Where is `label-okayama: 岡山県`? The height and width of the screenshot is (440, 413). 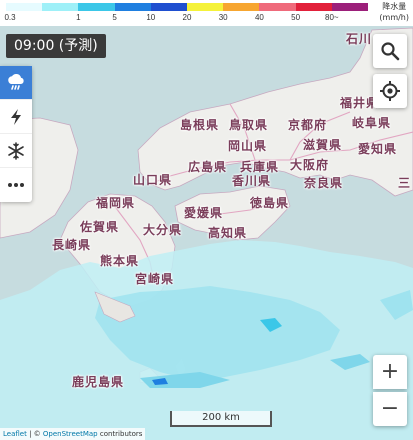 label-okayama: 岡山県 is located at coordinates (248, 146).